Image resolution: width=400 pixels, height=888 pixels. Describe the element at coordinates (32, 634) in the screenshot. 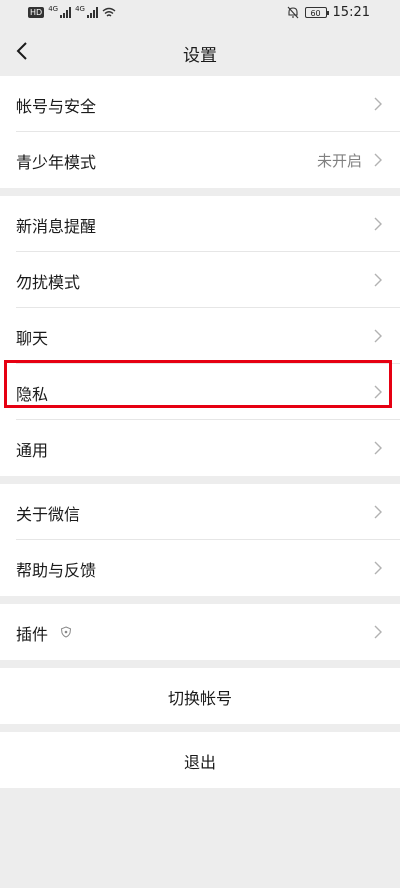

I see `settings-item-label: 插件` at that location.